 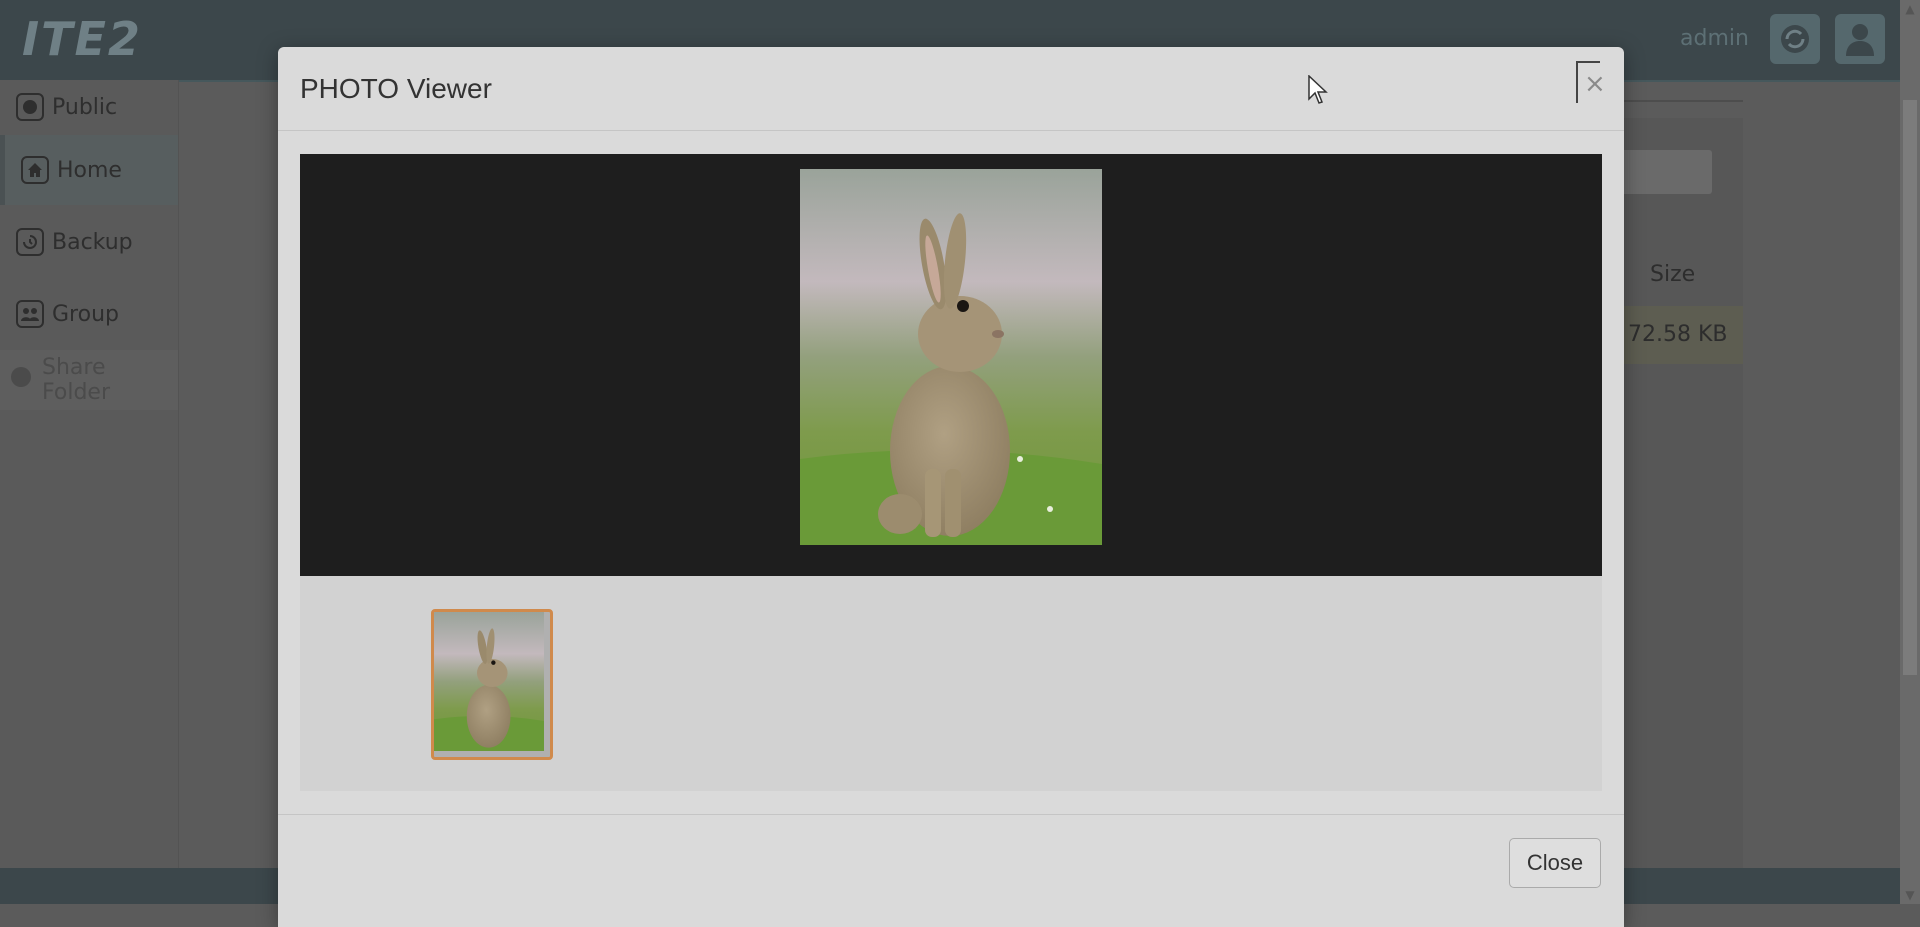 I want to click on backup-icon, so click(x=30, y=242).